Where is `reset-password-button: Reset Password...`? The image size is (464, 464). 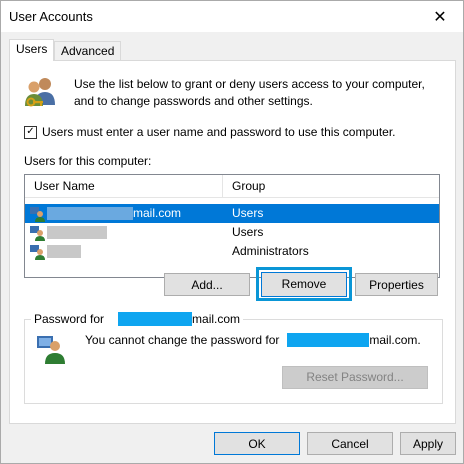 reset-password-button: Reset Password... is located at coordinates (355, 377).